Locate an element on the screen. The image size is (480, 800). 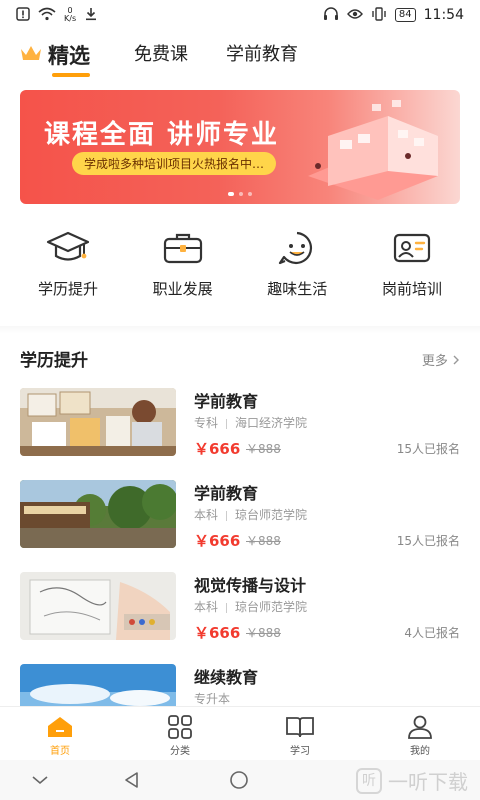
bottom-navigation: 首页 分类 学习 我的 is located at coordinates (240, 733).